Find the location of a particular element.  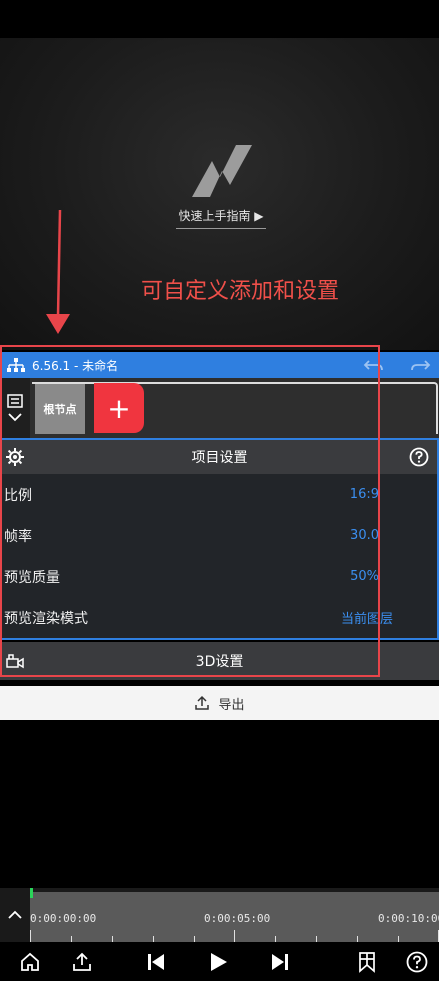

timecode-label: 0:00:10:00 is located at coordinates (408, 918).